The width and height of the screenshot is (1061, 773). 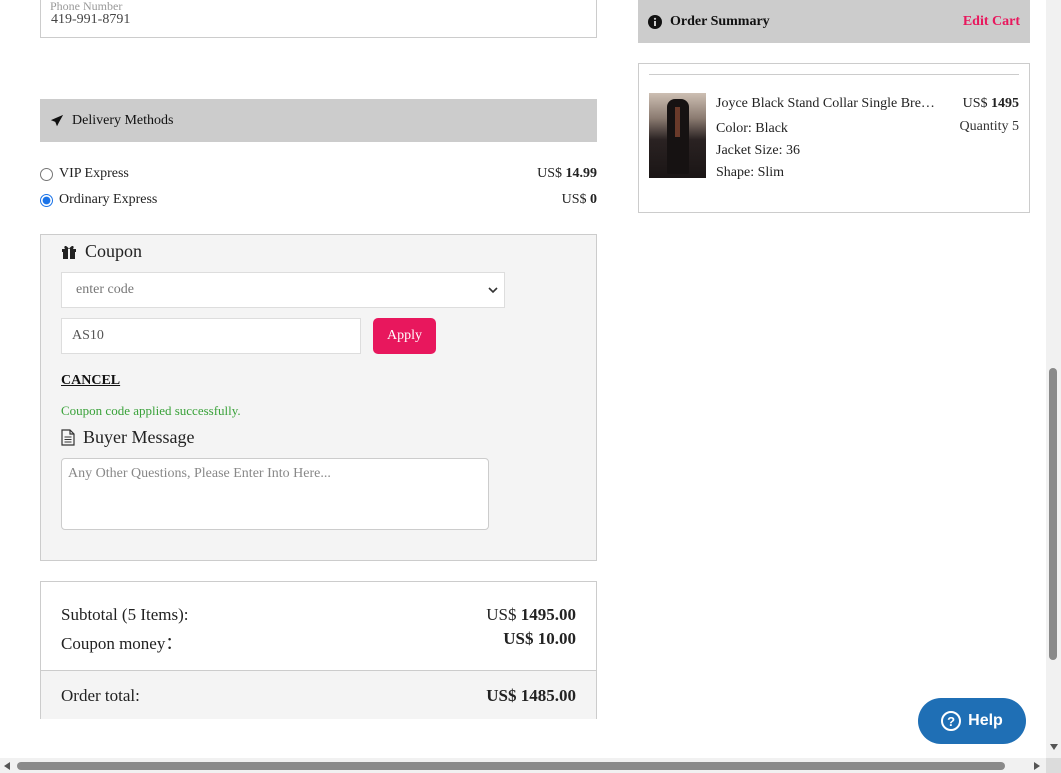 I want to click on vertical-scrollbar, so click(x=1053, y=379).